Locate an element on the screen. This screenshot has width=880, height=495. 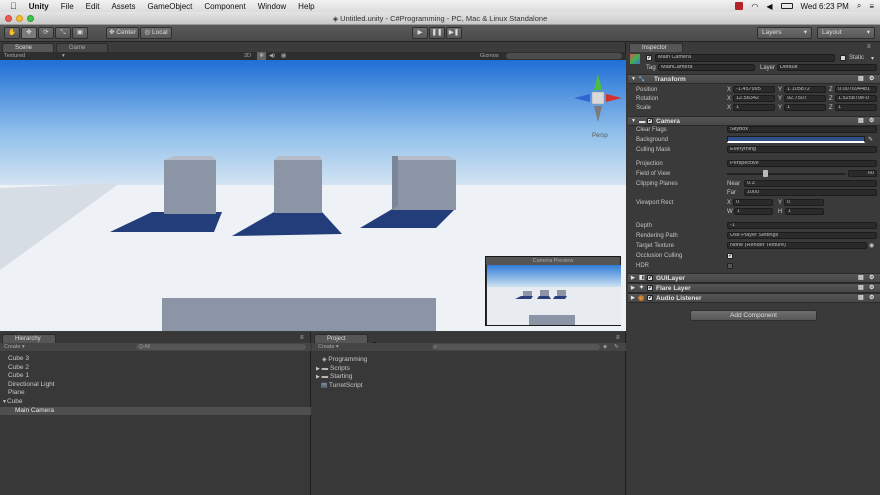
play-button: ▶ is located at coordinates (420, 33).